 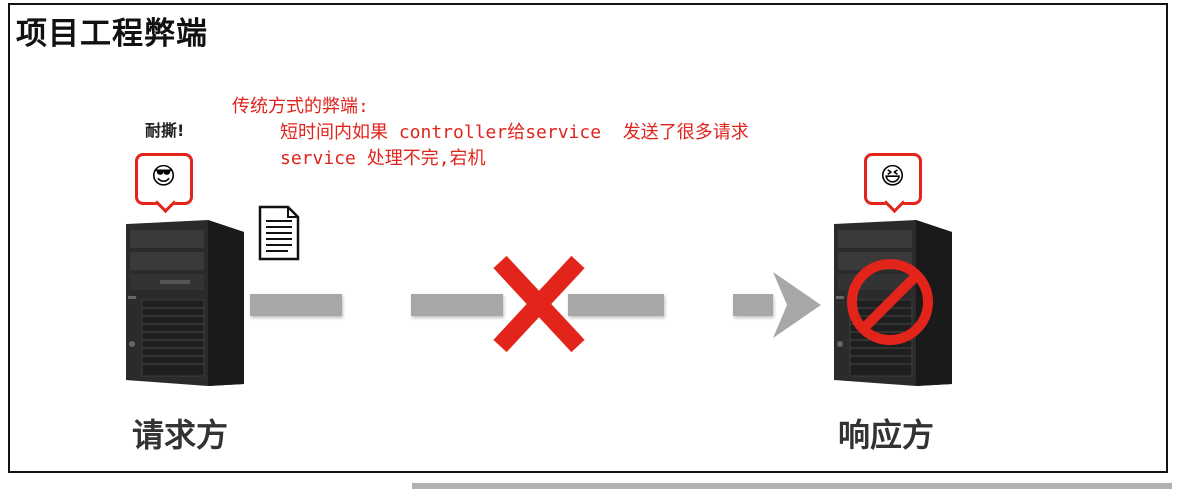 I want to click on responder-speech-bubble: 😆, so click(x=893, y=183).